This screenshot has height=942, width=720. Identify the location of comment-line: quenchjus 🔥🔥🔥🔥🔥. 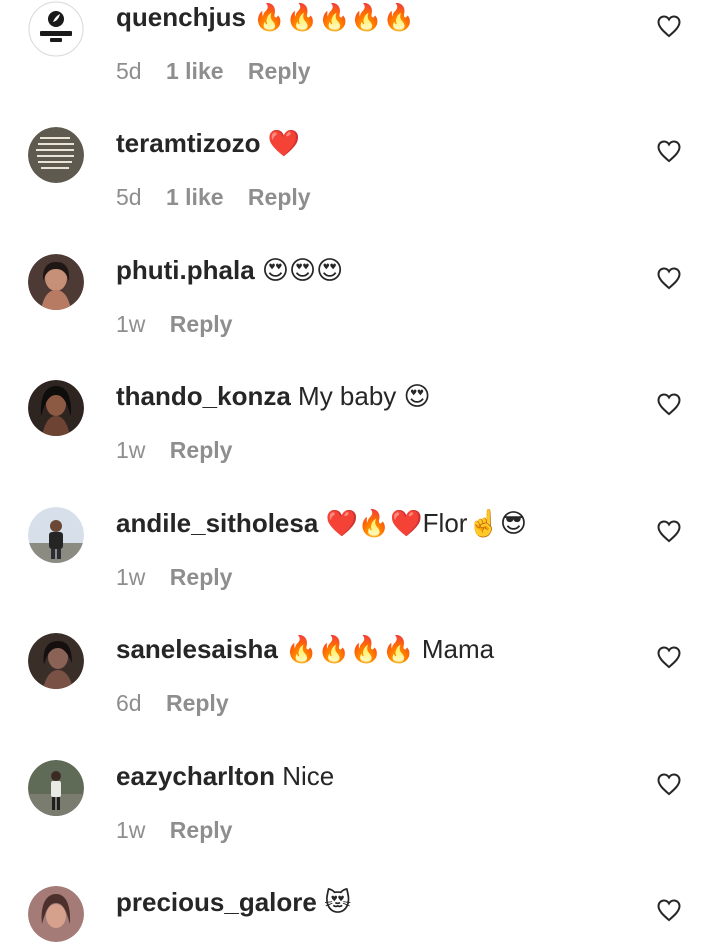
(265, 17).